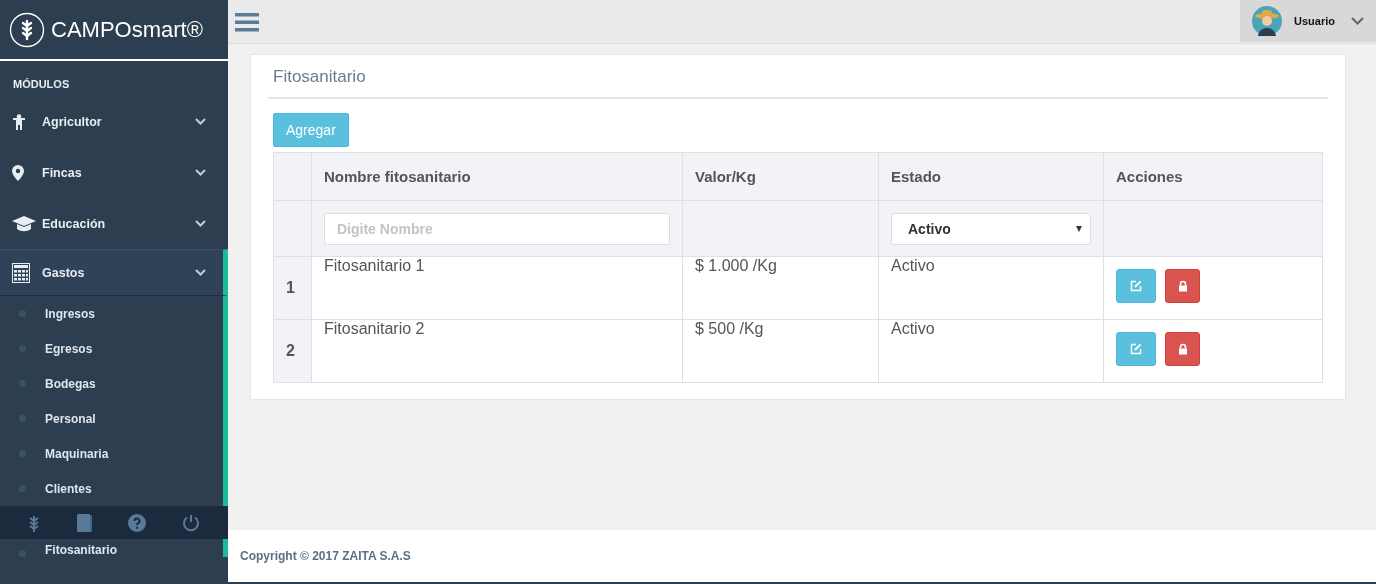 This screenshot has height=584, width=1376. What do you see at coordinates (137, 522) in the screenshot?
I see `help-icon` at bounding box center [137, 522].